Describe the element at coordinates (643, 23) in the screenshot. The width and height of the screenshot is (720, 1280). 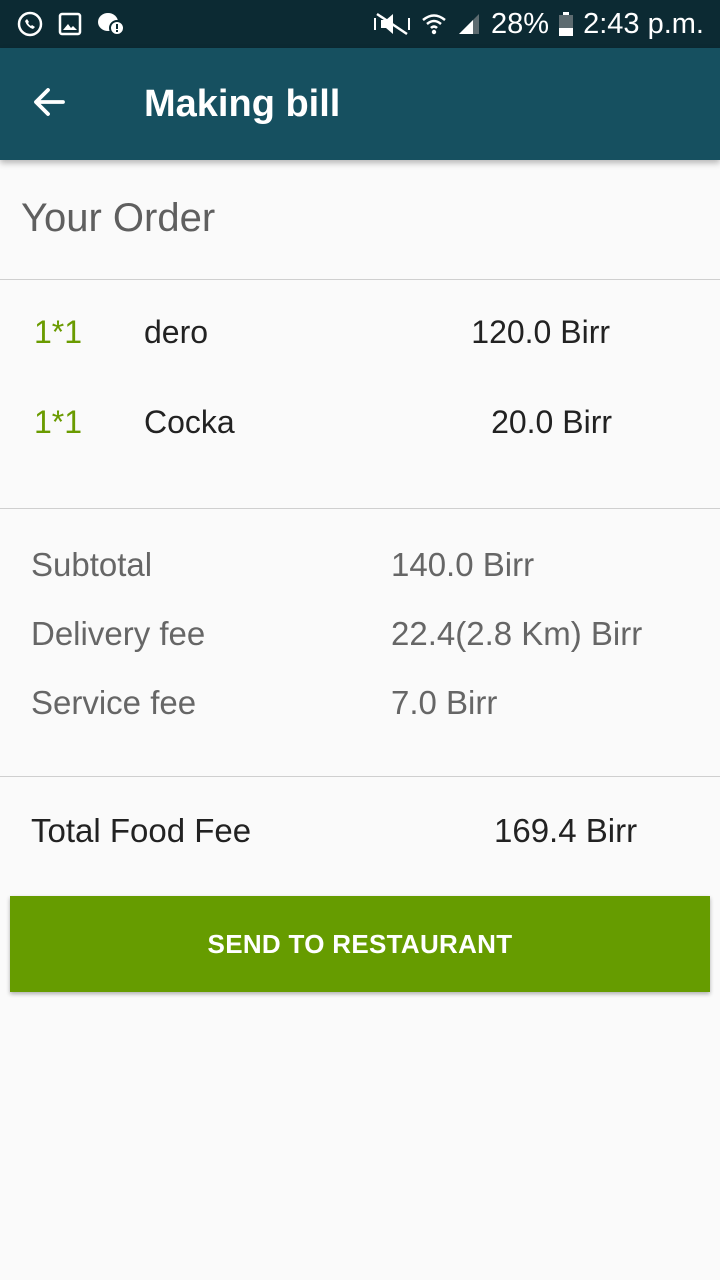
I see `clock: 2:43 p.m.` at that location.